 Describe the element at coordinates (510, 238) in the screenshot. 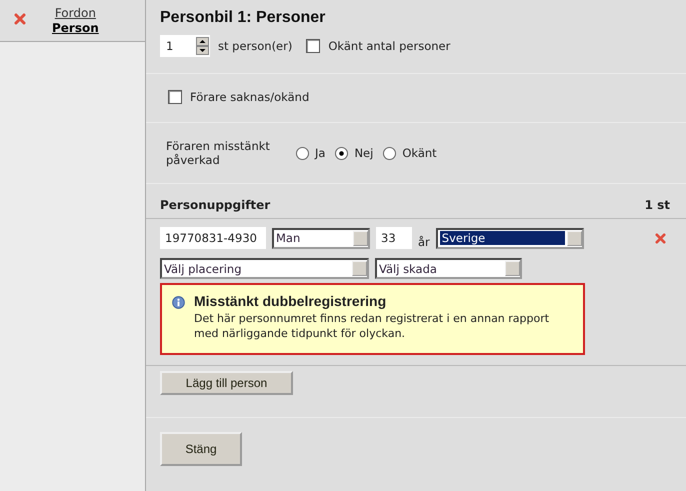

I see `country-select: Sverige` at that location.